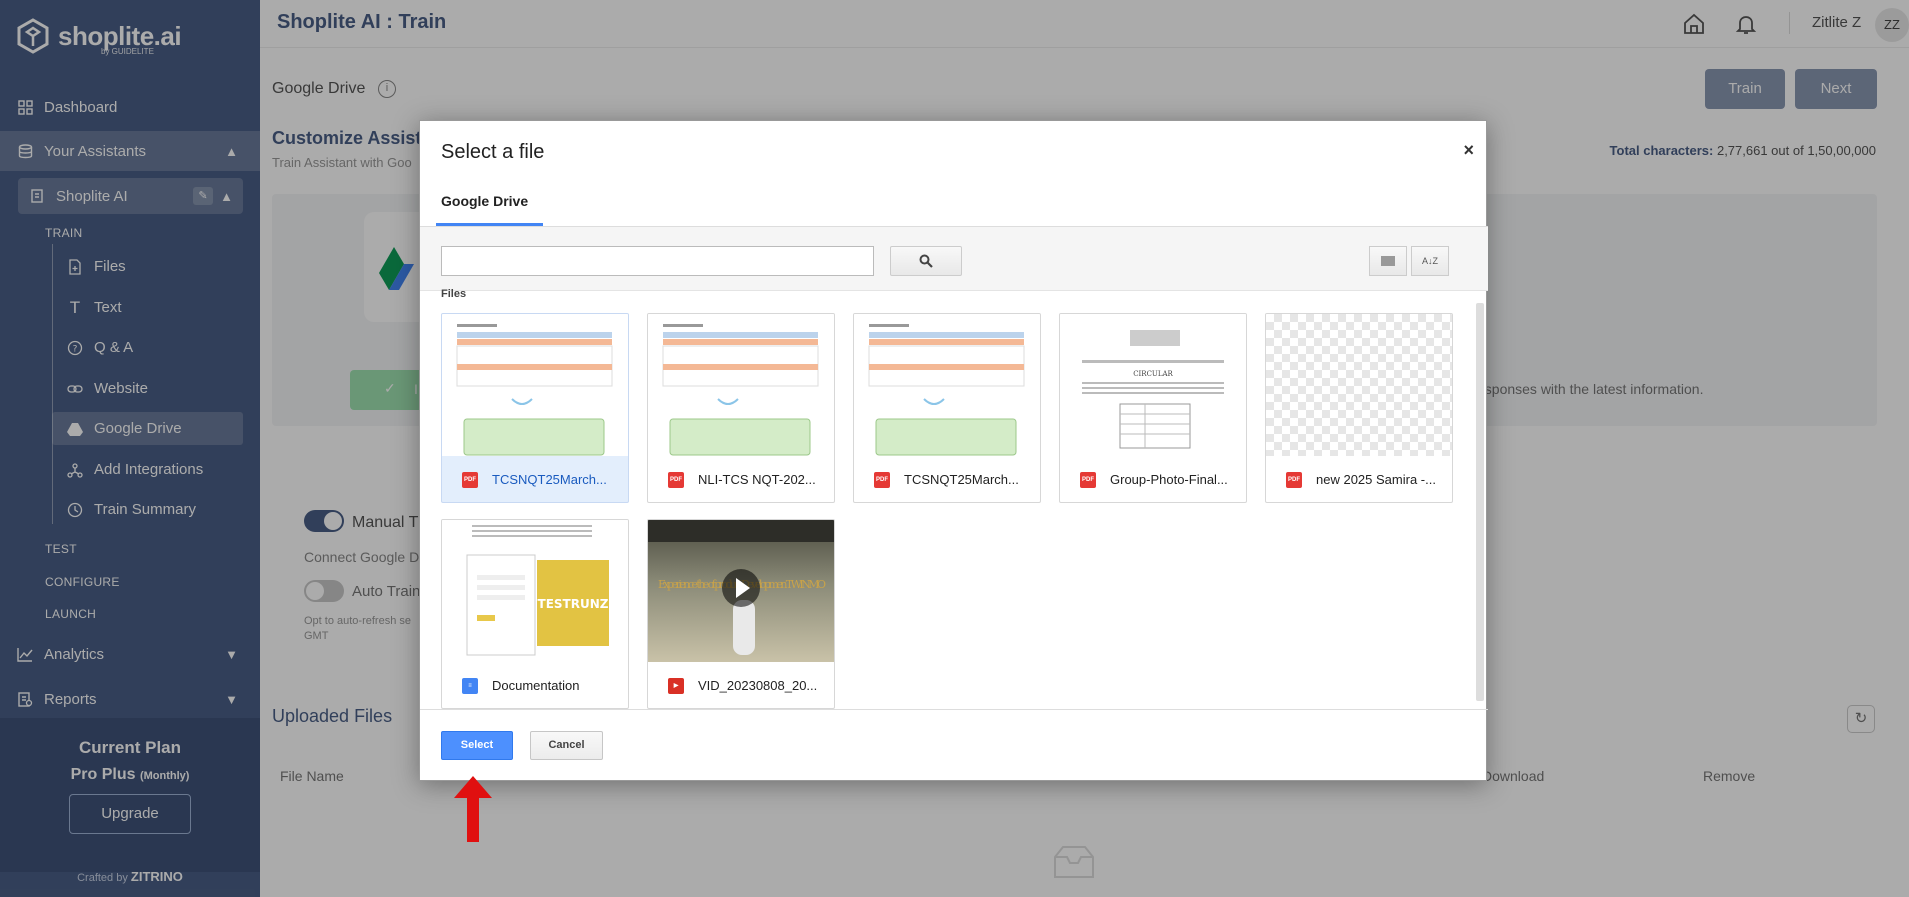  I want to click on circular-preview-icon: CIRCULAR, so click(1153, 389).